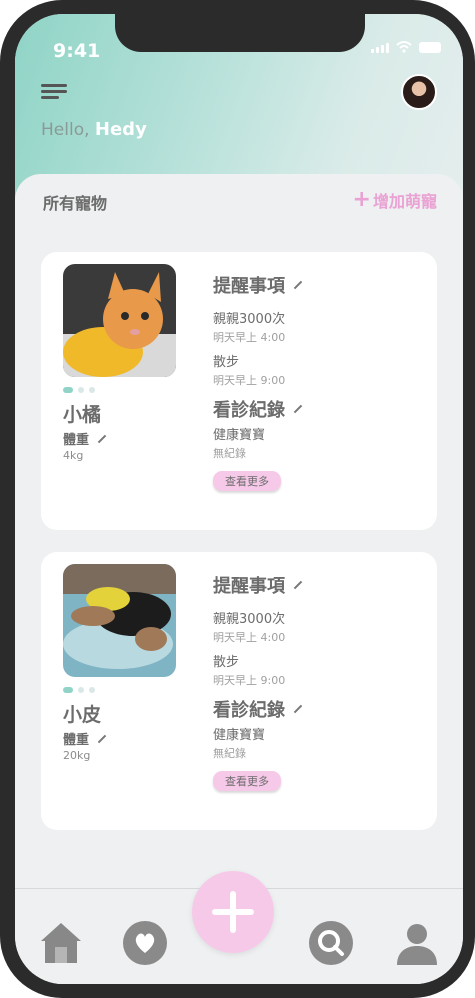 The image size is (475, 998). What do you see at coordinates (419, 92) in the screenshot?
I see `avatar` at bounding box center [419, 92].